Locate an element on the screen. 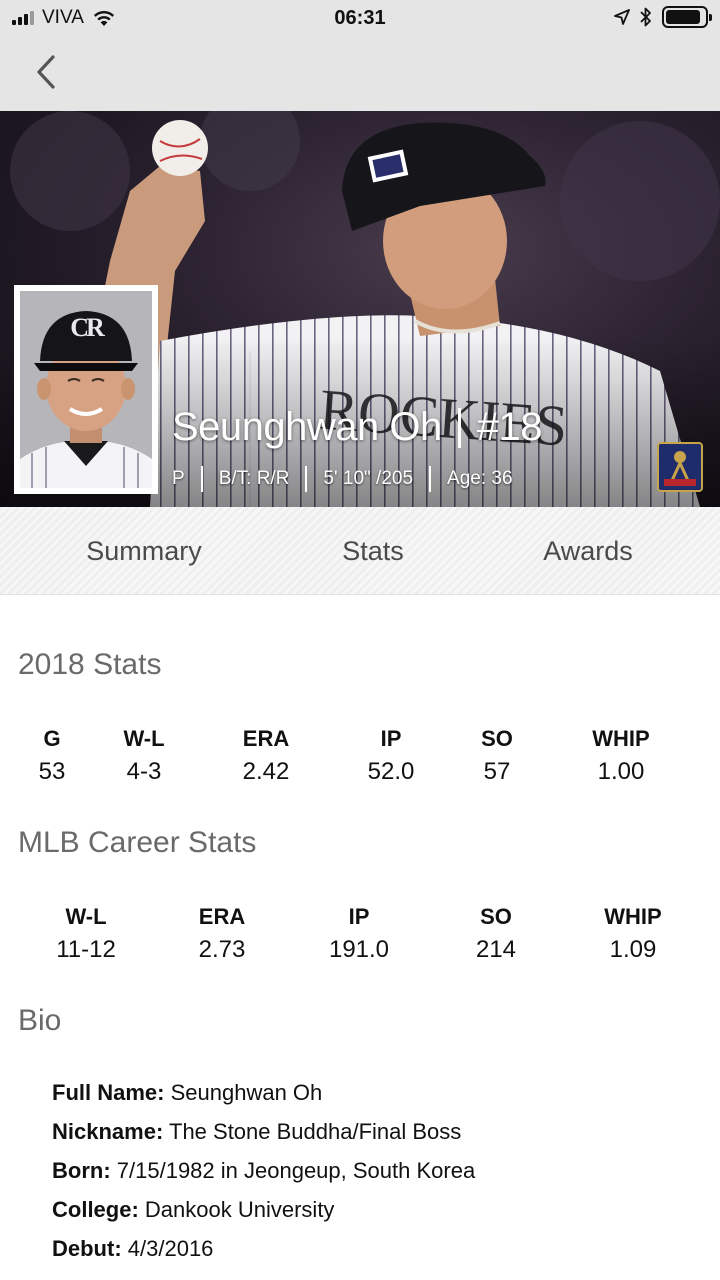  player-age: Age: 36 is located at coordinates (480, 478).